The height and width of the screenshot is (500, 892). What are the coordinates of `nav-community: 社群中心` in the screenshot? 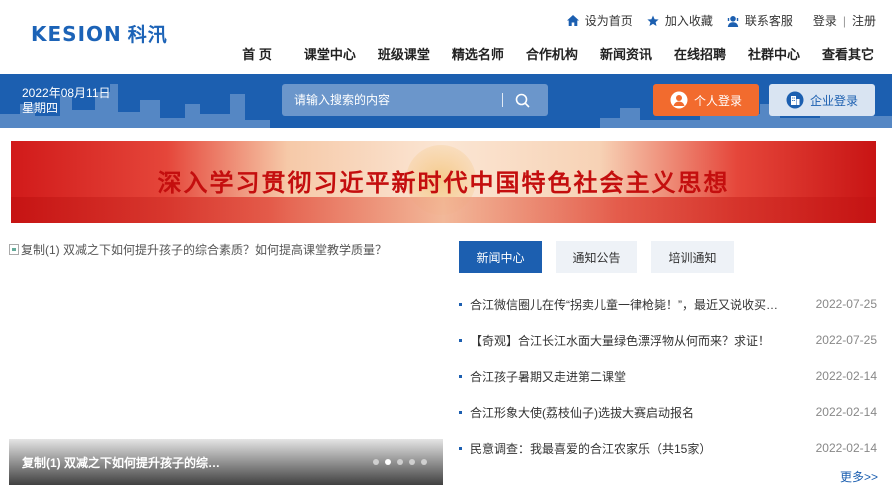 It's located at (774, 53).